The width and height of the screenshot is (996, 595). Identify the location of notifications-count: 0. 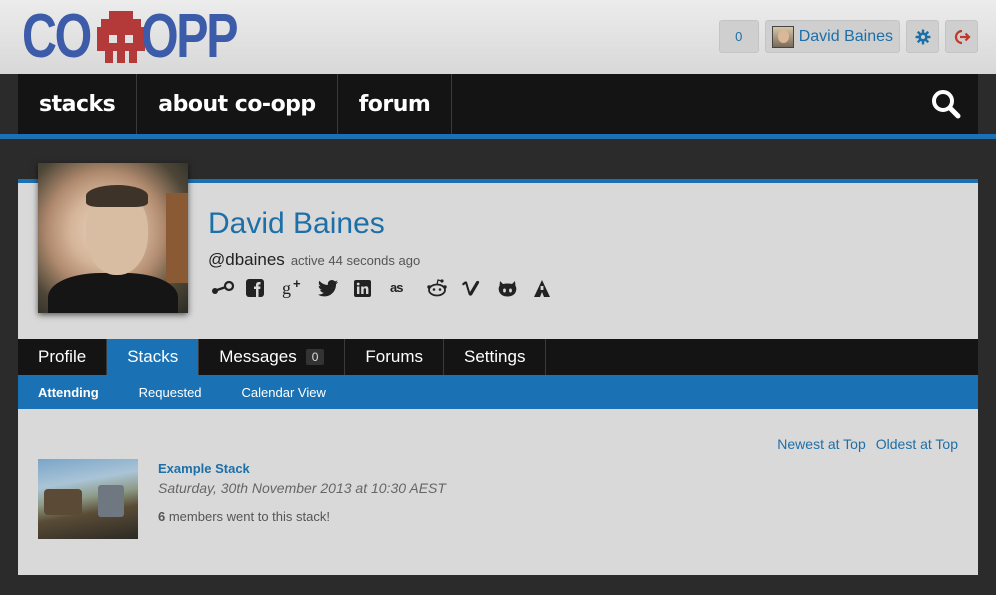
(739, 36).